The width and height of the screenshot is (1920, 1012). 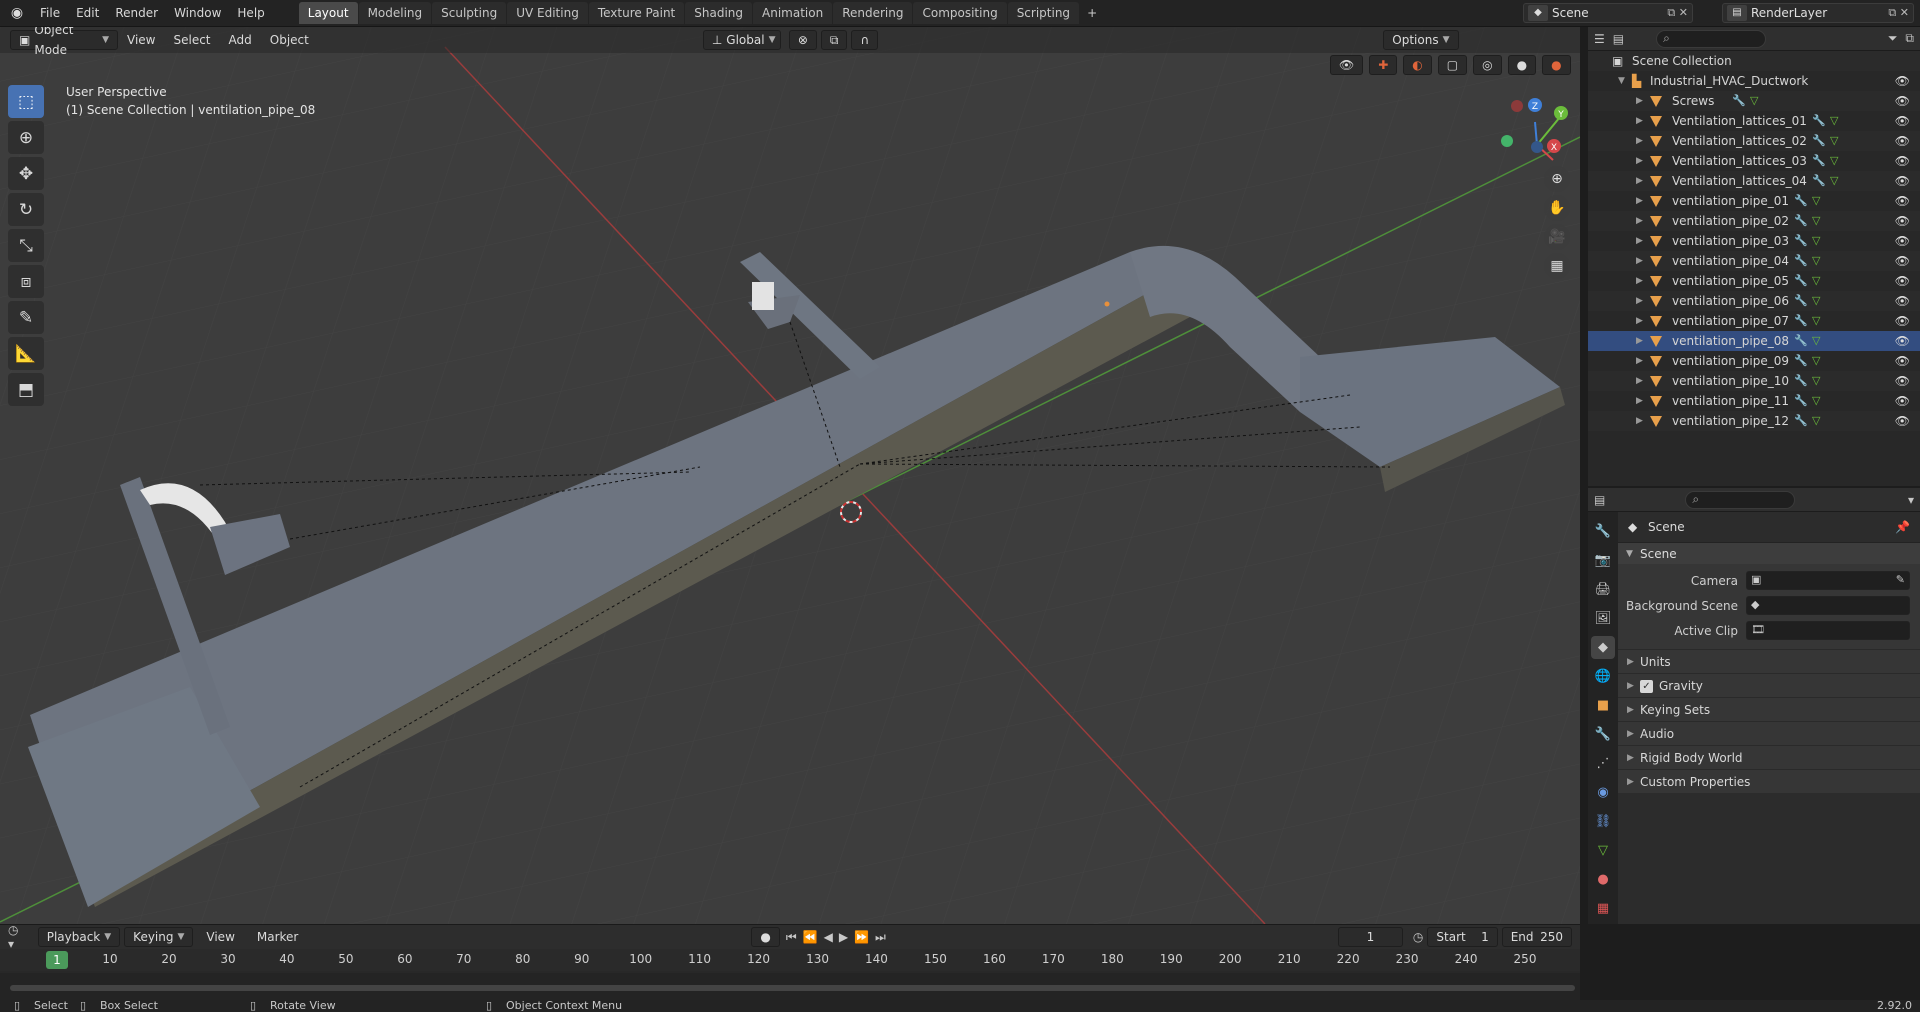 What do you see at coordinates (136, 13) in the screenshot?
I see `menu-render: Render` at bounding box center [136, 13].